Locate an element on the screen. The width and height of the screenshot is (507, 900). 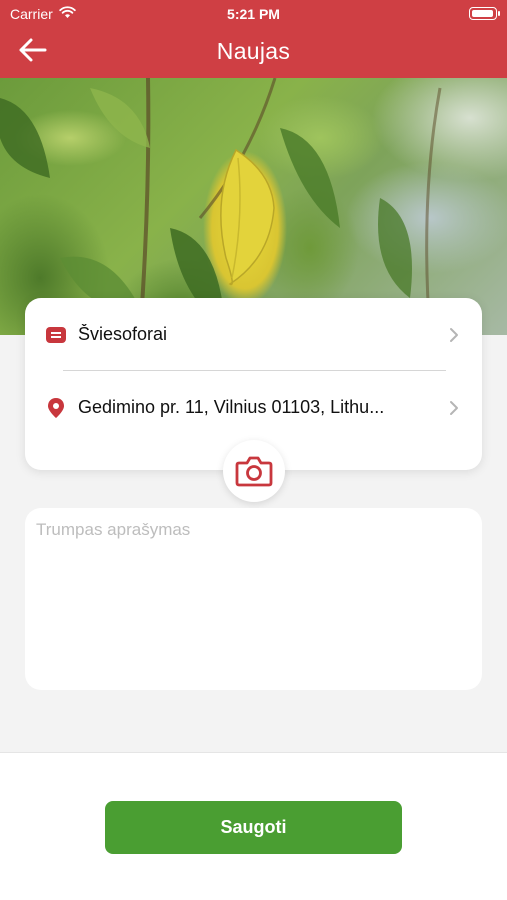
save-button: Saugoti is located at coordinates (253, 827).